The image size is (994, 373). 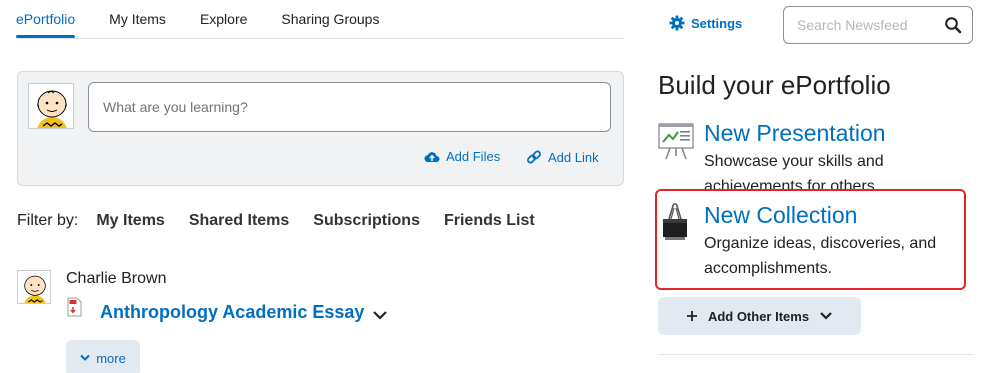 What do you see at coordinates (675, 225) in the screenshot?
I see `binder-clip-icon` at bounding box center [675, 225].